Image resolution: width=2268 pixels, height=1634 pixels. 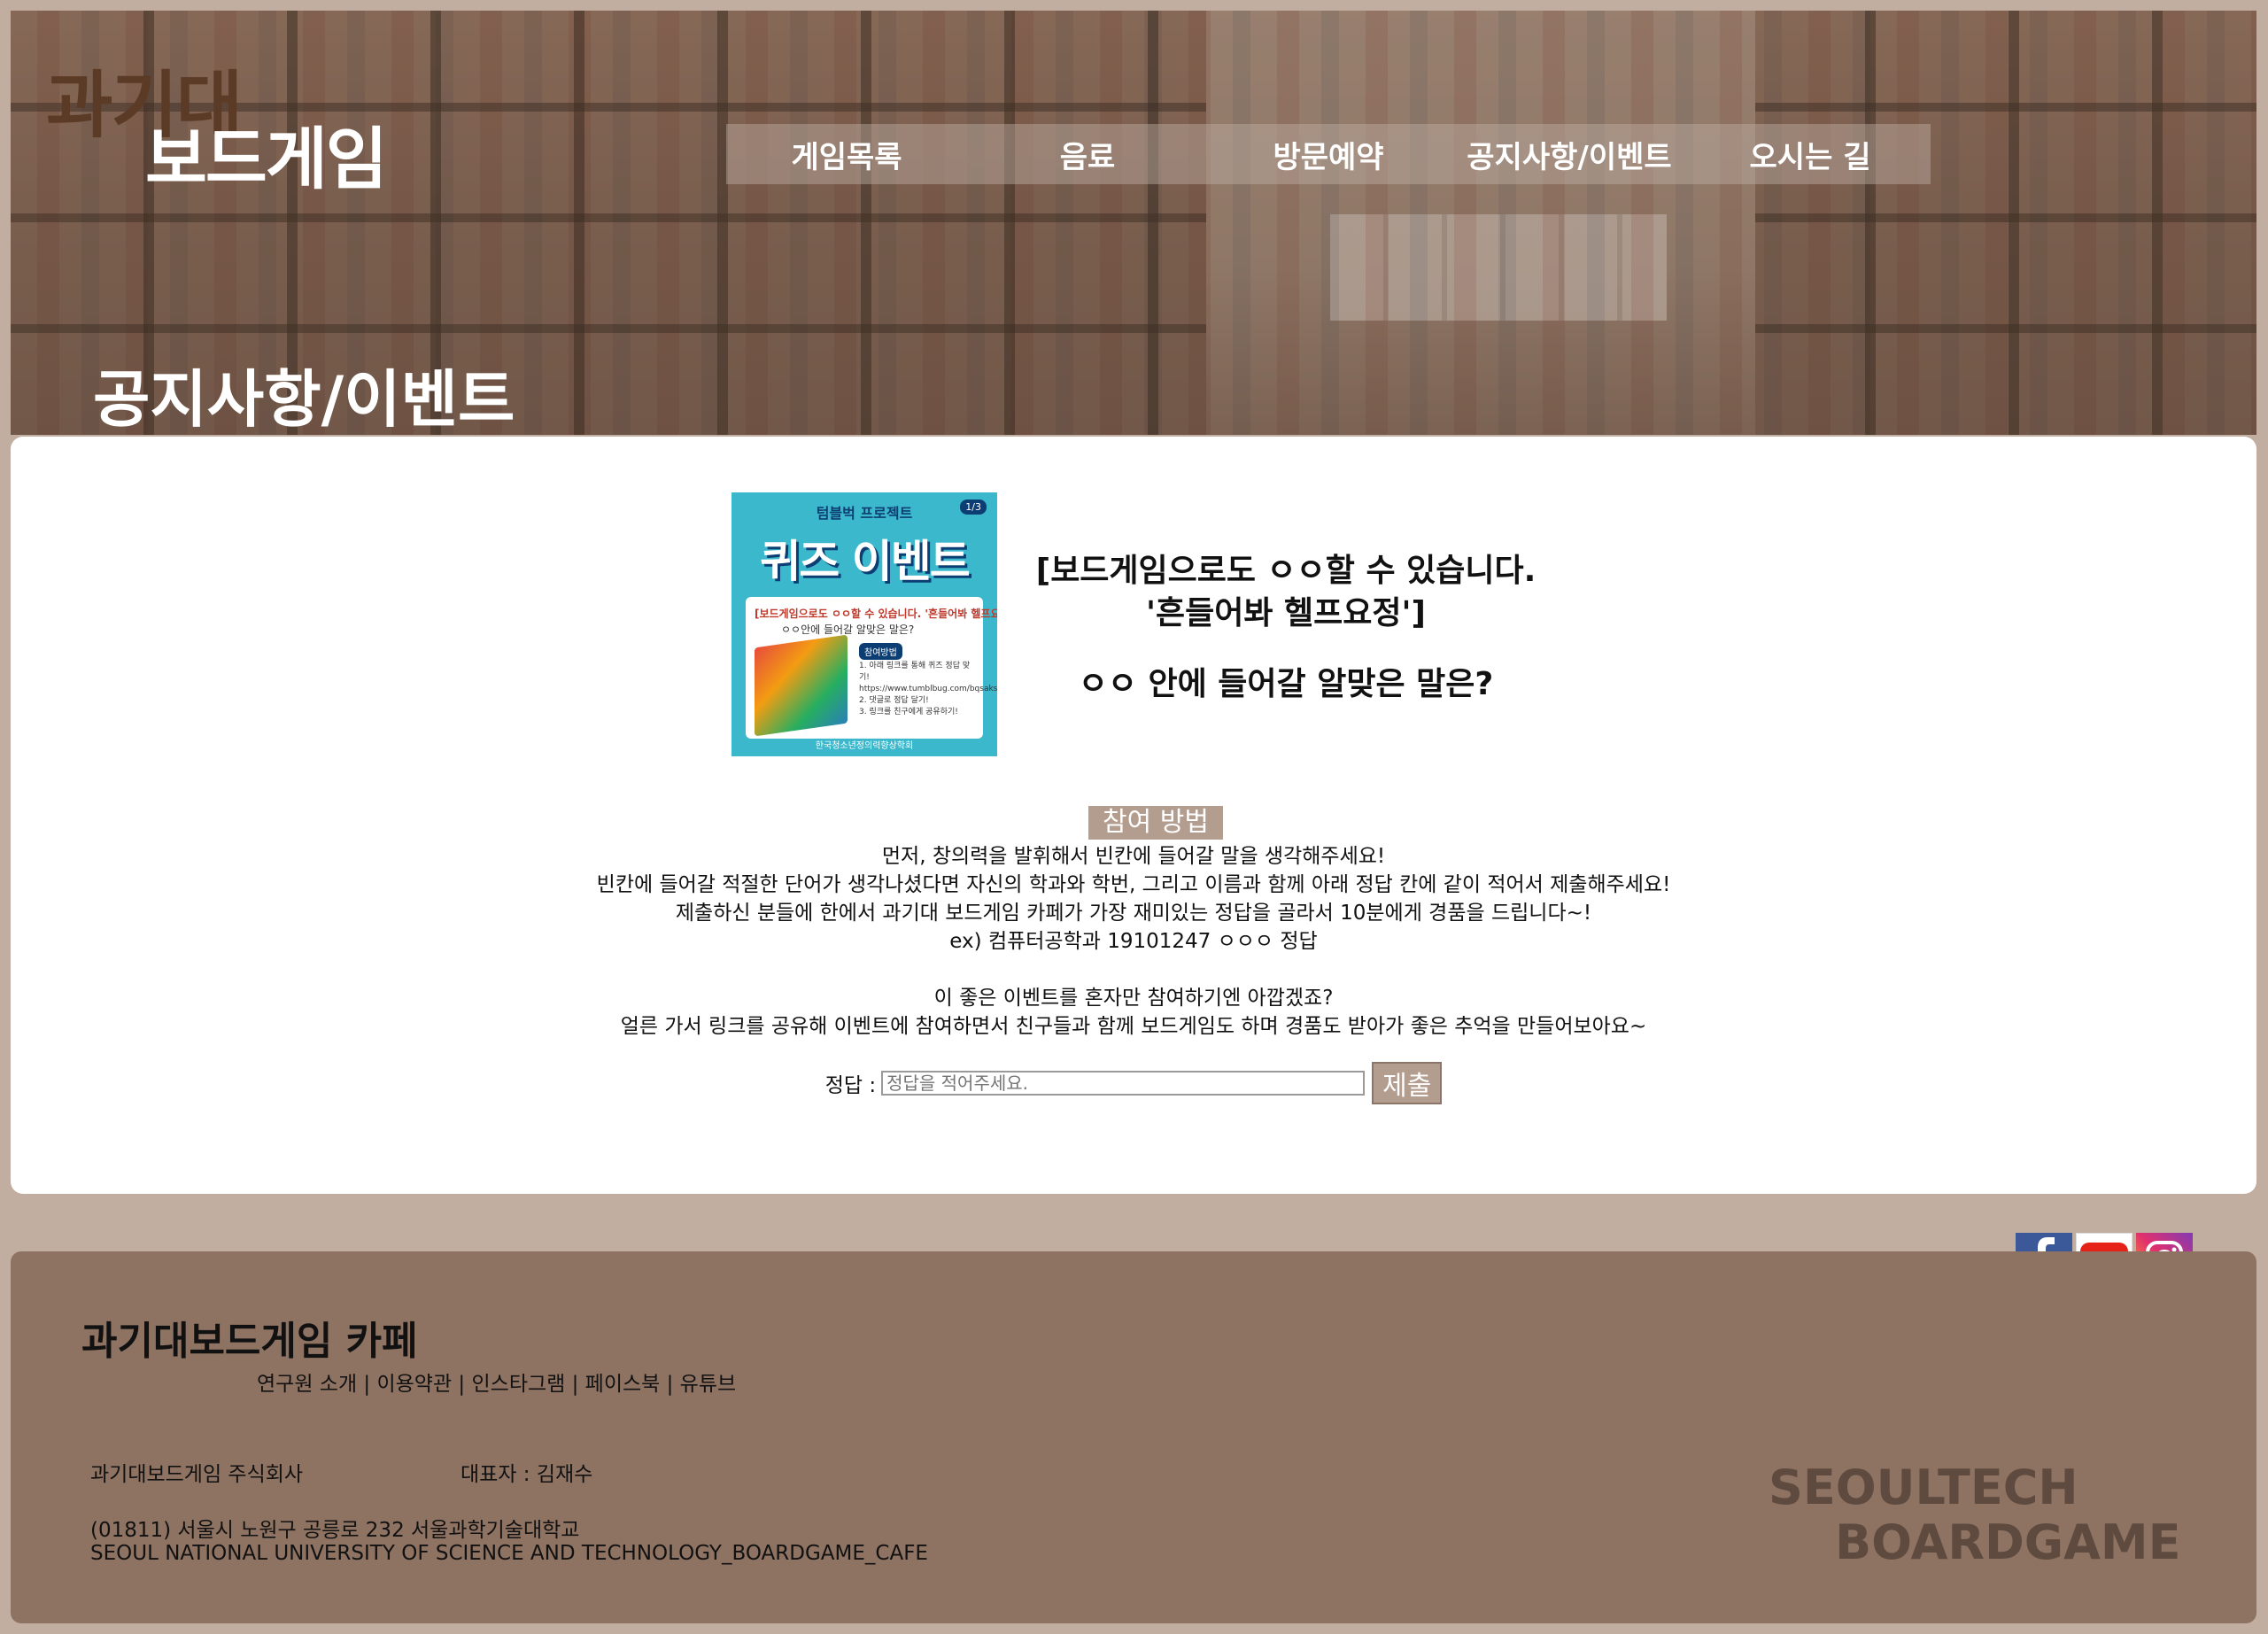 What do you see at coordinates (1286, 684) in the screenshot?
I see `event-question: ㅇㅇ 안에 들어갈 알맞은 말은?` at bounding box center [1286, 684].